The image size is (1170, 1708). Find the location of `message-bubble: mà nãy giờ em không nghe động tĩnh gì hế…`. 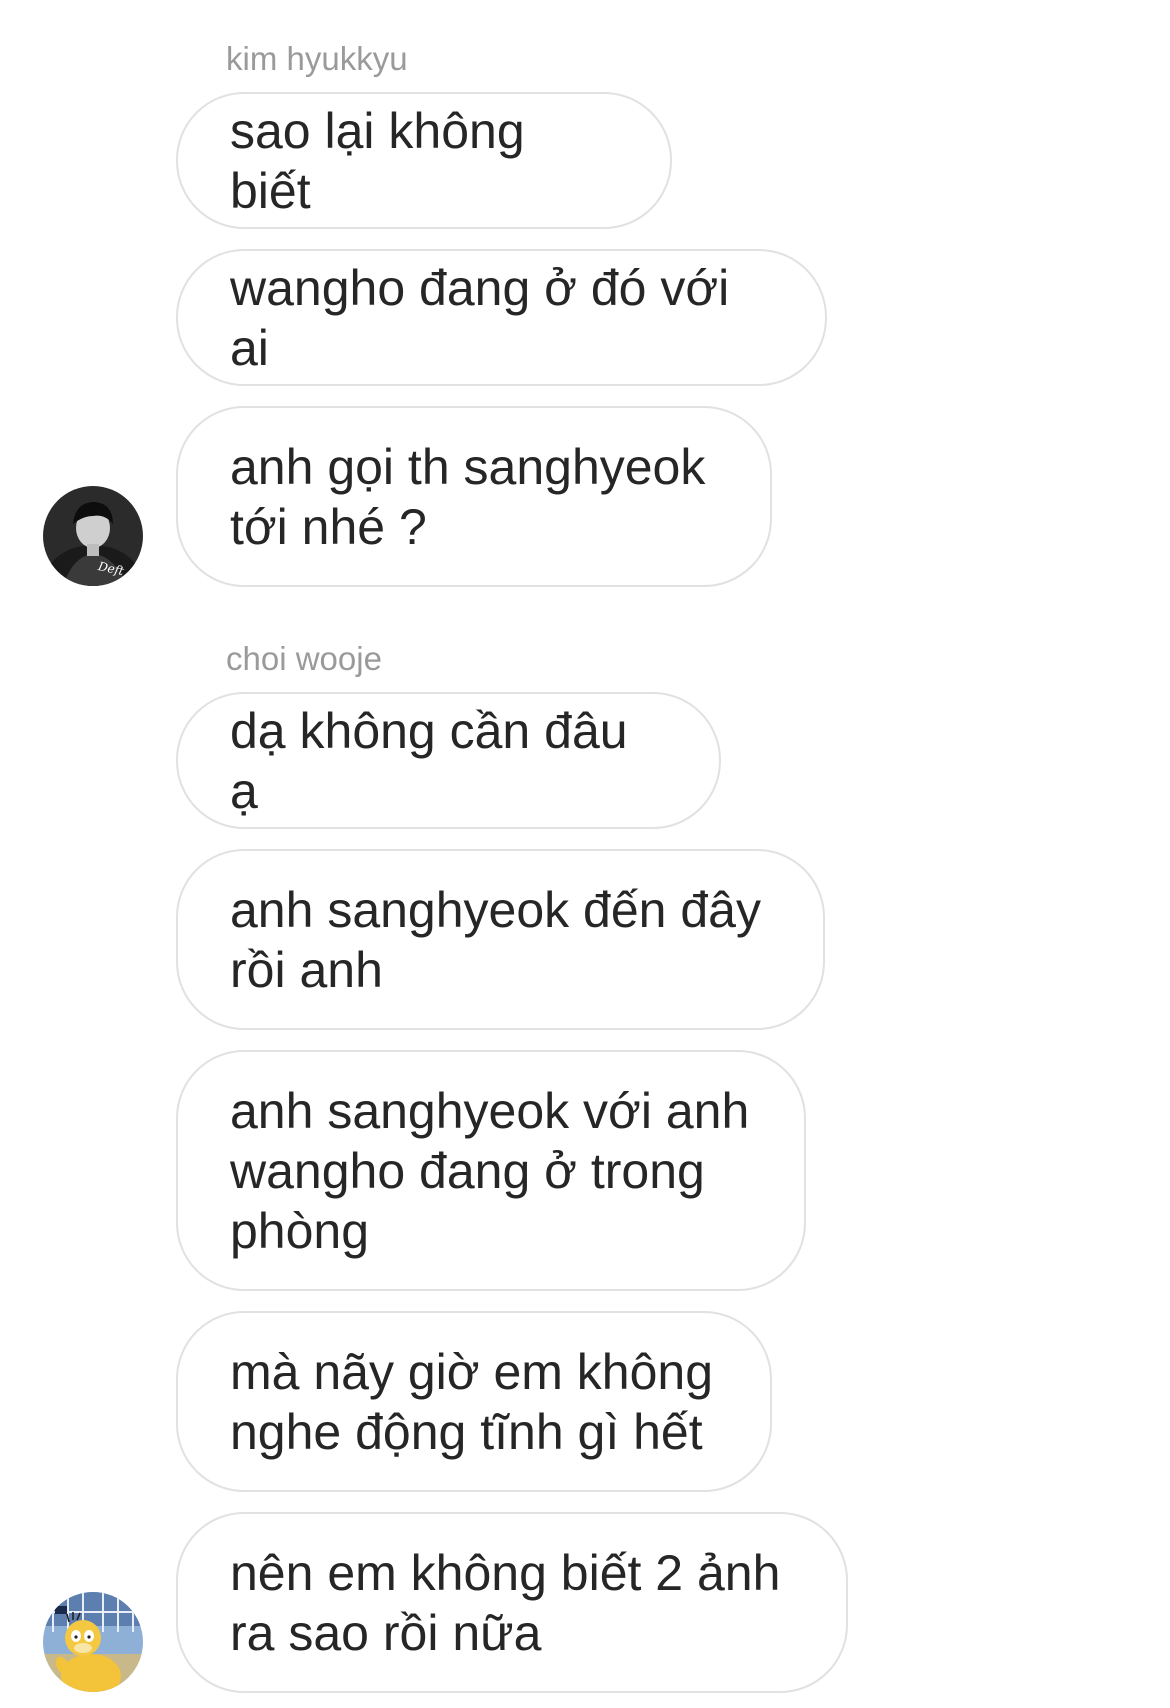

message-bubble: mà nãy giờ em không nghe động tĩnh gì hế… is located at coordinates (474, 1401).